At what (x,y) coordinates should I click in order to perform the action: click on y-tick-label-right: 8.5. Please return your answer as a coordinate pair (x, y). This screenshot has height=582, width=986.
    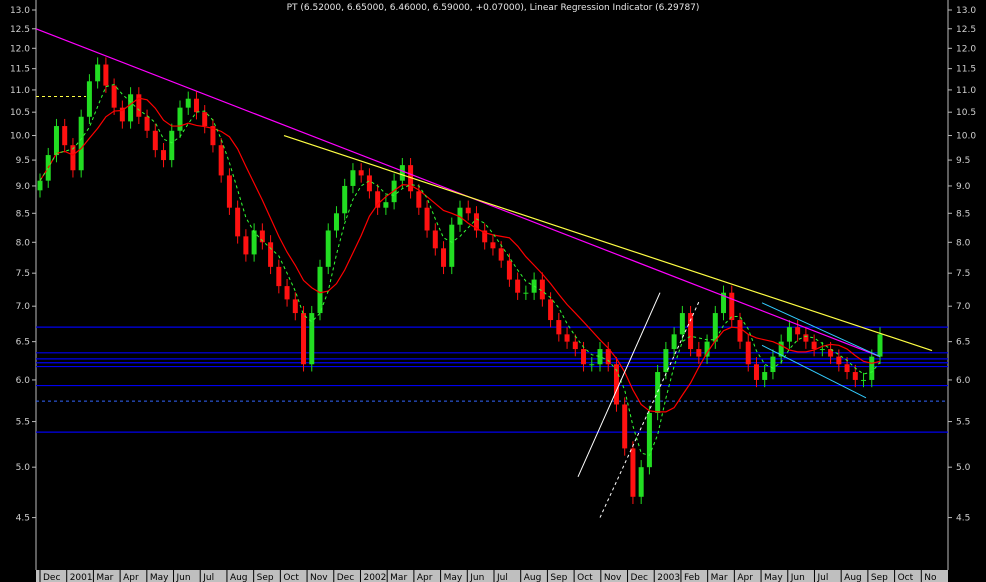
    Looking at the image, I should click on (963, 214).